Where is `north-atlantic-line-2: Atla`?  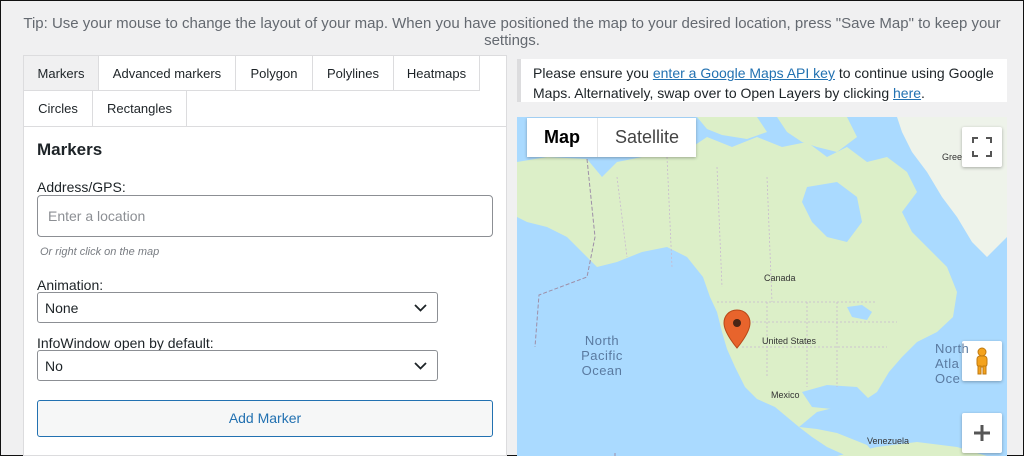
north-atlantic-line-2: Atla is located at coordinates (947, 363).